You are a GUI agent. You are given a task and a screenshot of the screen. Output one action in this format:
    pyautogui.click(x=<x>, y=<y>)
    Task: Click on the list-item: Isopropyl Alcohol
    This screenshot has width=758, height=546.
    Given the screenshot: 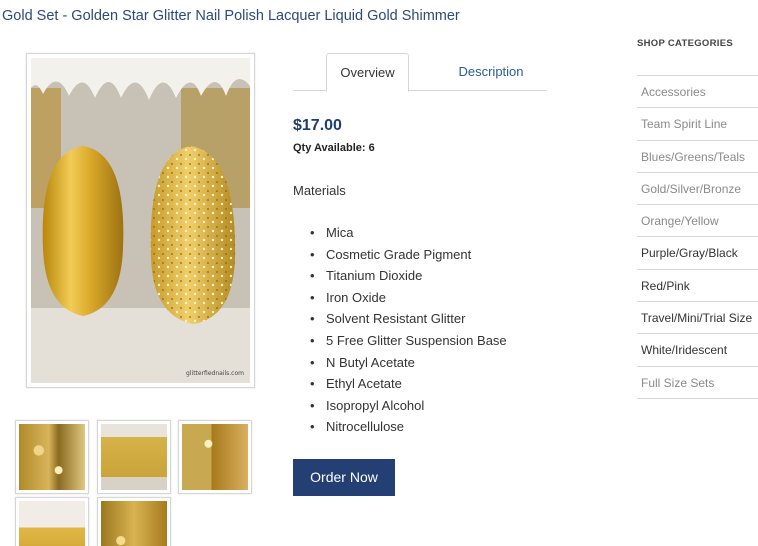 What is the action you would take?
    pyautogui.click(x=408, y=408)
    